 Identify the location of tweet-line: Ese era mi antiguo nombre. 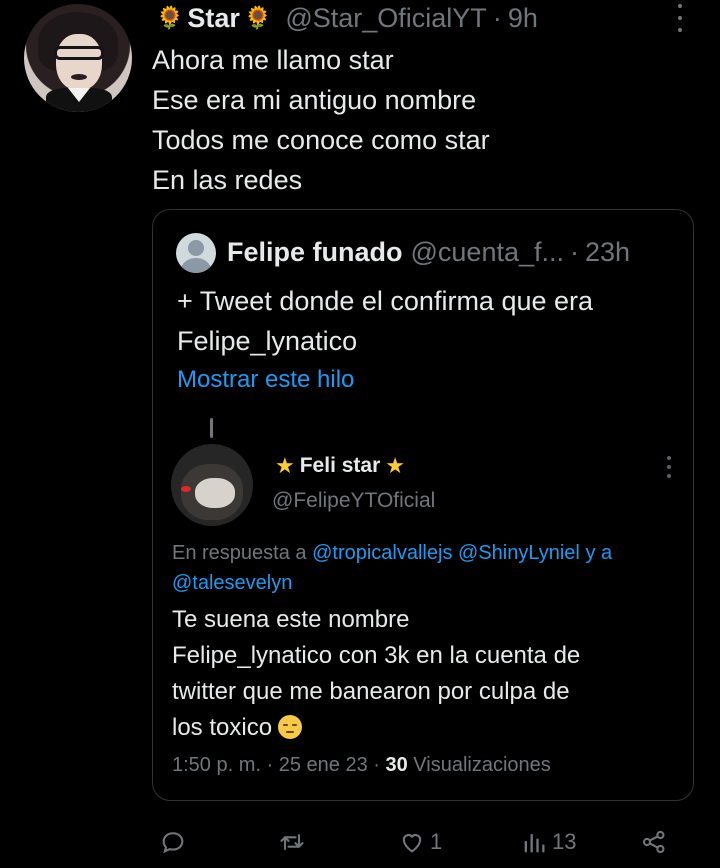
(314, 100).